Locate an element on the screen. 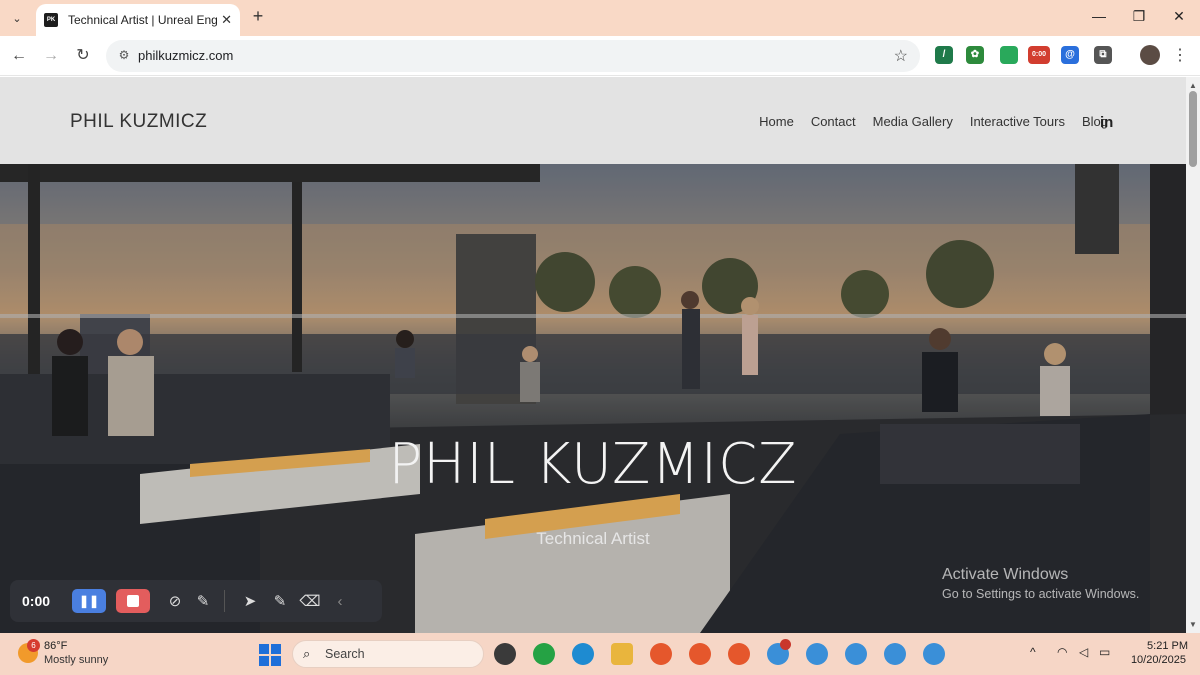 Image resolution: width=1200 pixels, height=675 pixels. maximize-icon: ❐ is located at coordinates (1139, 16).